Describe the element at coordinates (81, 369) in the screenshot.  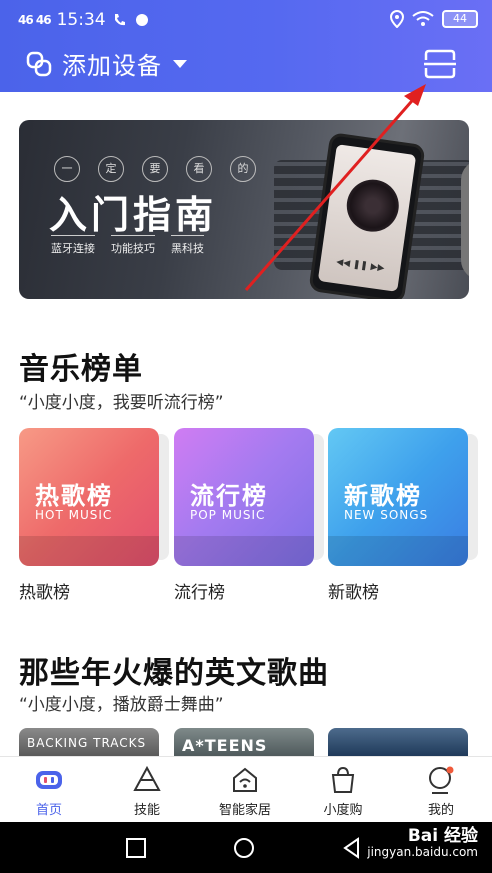
I see `music-chart-title: 音乐榜单` at that location.